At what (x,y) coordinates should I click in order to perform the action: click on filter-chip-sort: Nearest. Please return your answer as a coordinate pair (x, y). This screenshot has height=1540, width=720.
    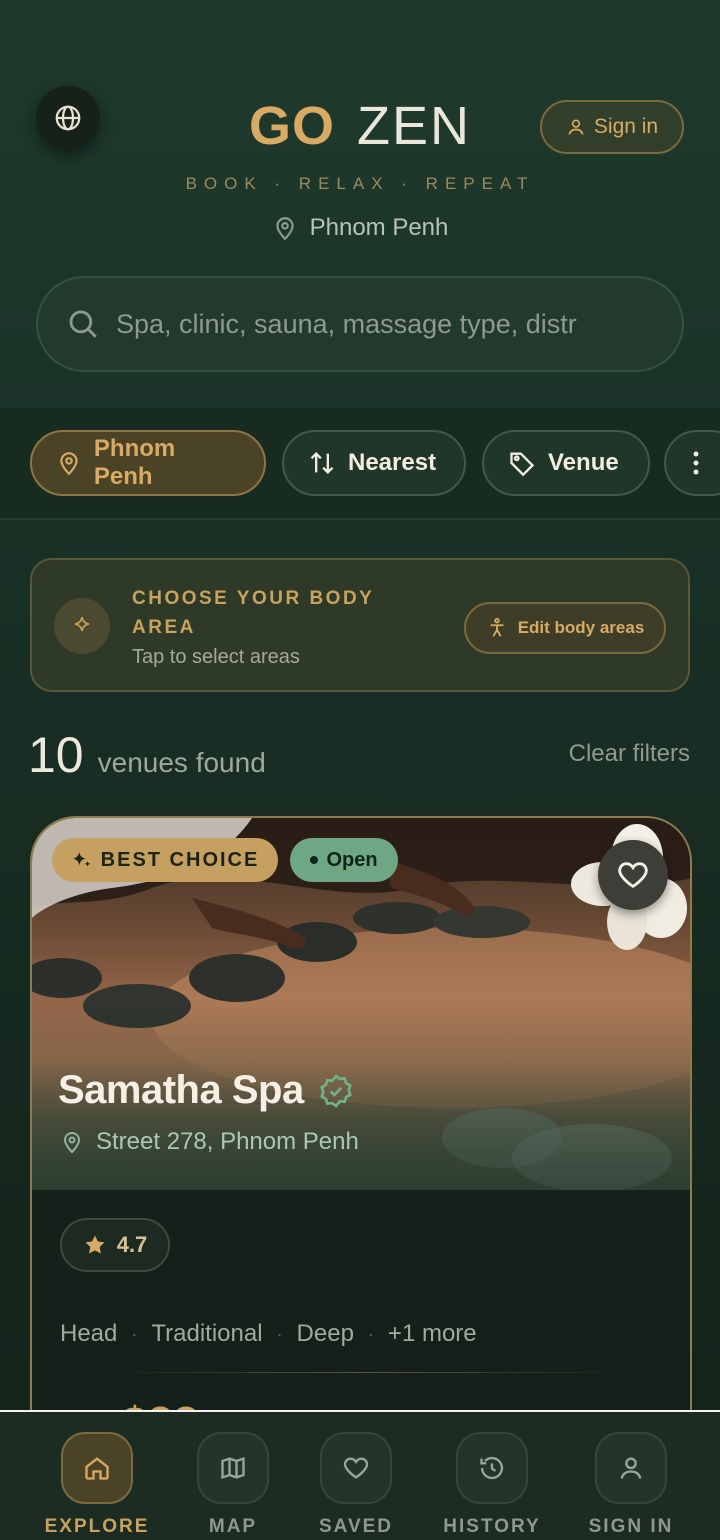
    Looking at the image, I should click on (374, 463).